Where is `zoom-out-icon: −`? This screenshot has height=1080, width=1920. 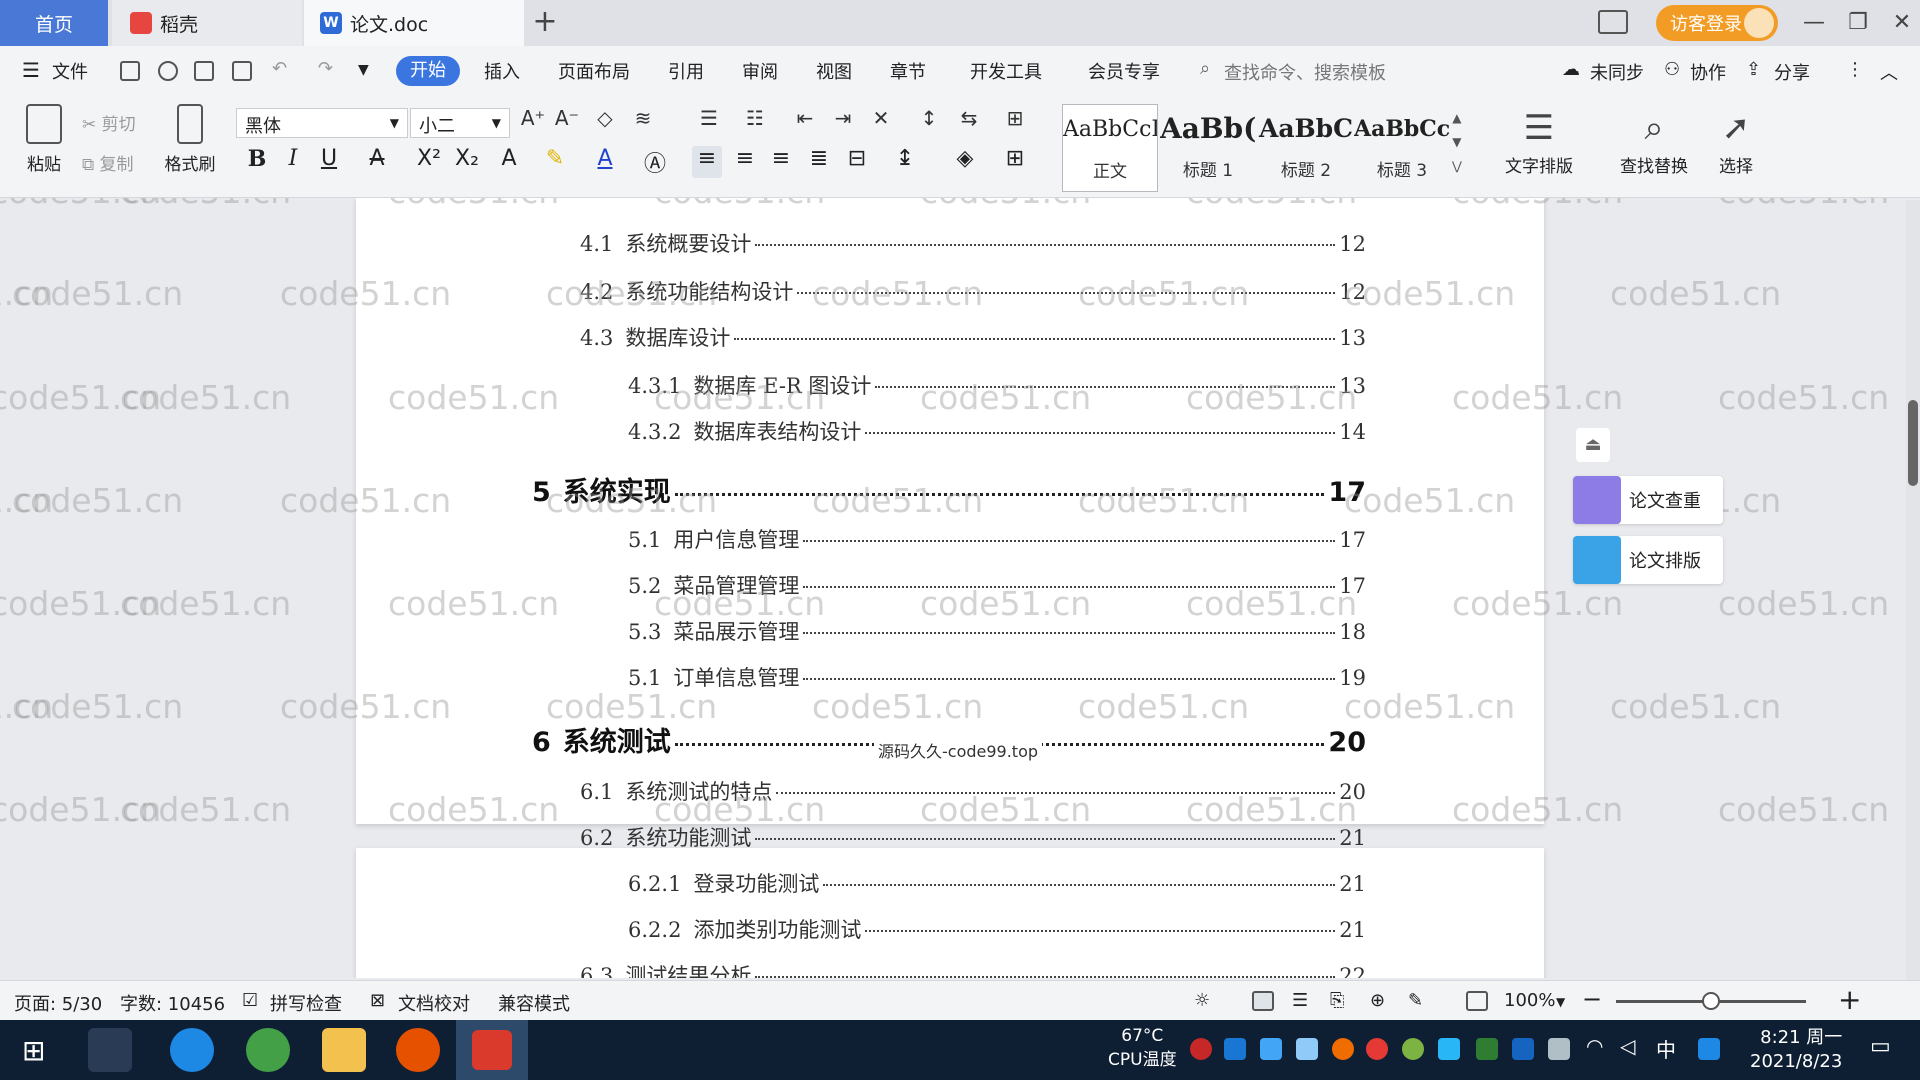
zoom-out-icon: − is located at coordinates (1592, 999).